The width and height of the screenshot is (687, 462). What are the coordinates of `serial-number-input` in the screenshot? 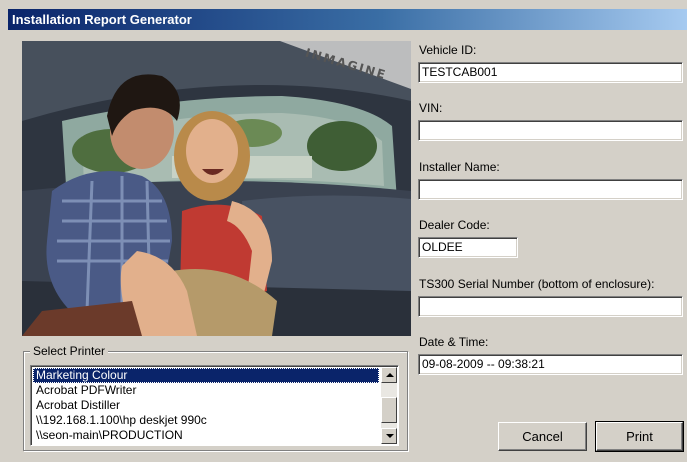 It's located at (550, 306).